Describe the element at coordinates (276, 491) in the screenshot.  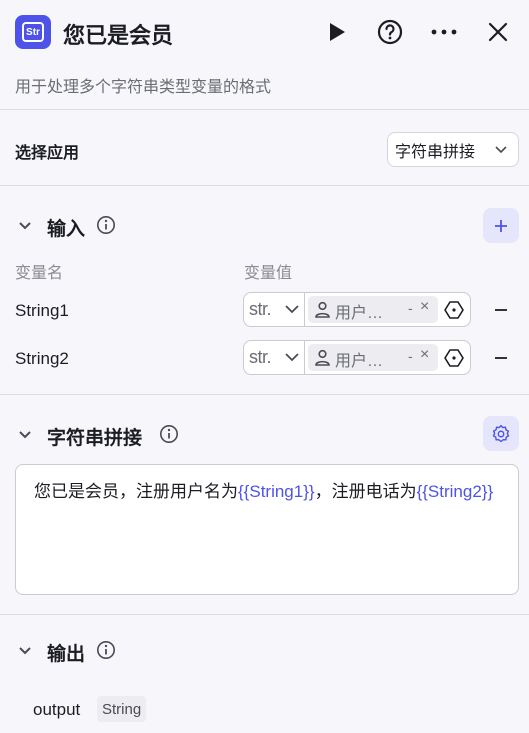
I see `template-variable: {{String1}}` at that location.